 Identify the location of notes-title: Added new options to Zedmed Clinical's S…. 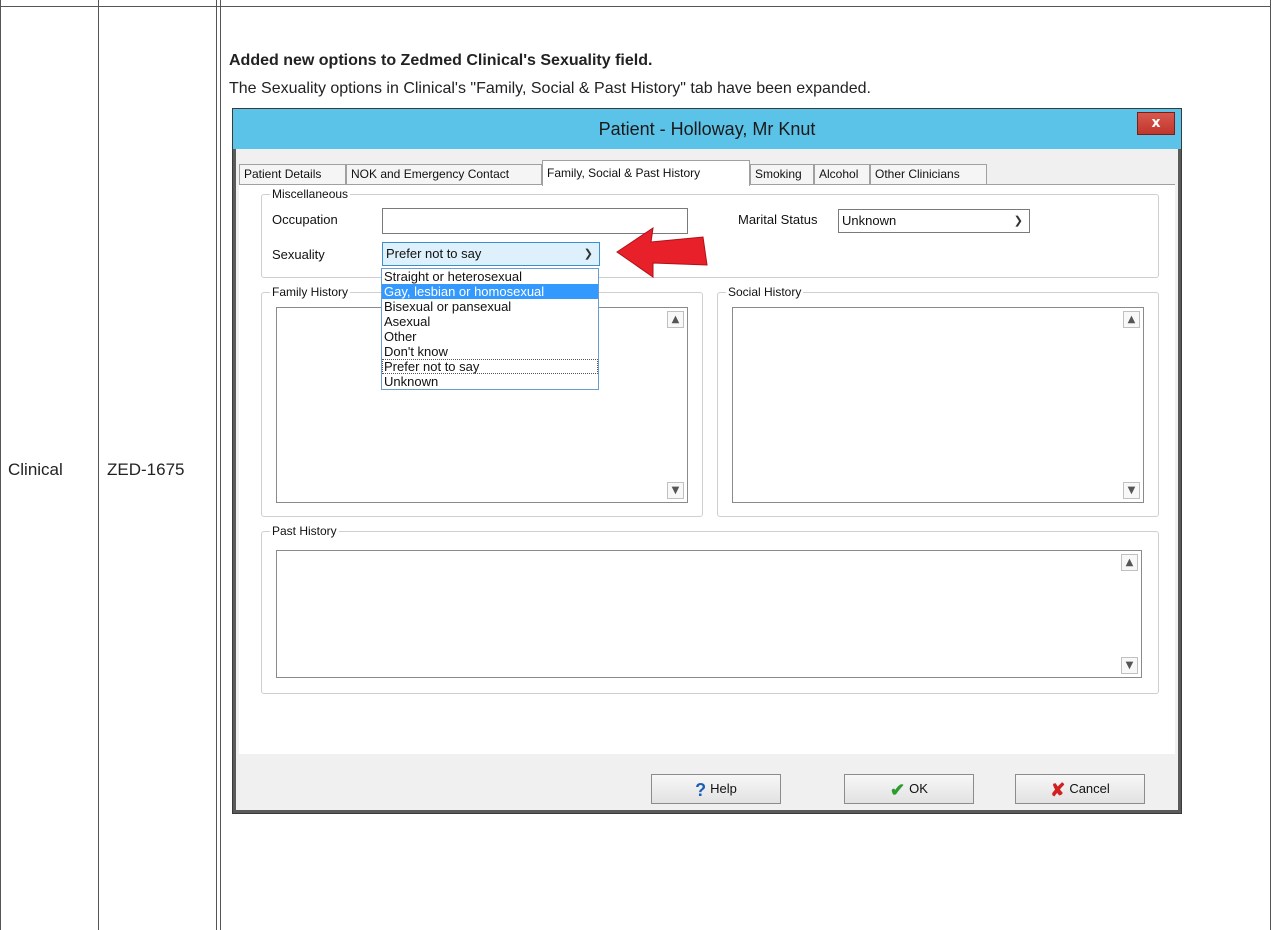
(441, 60).